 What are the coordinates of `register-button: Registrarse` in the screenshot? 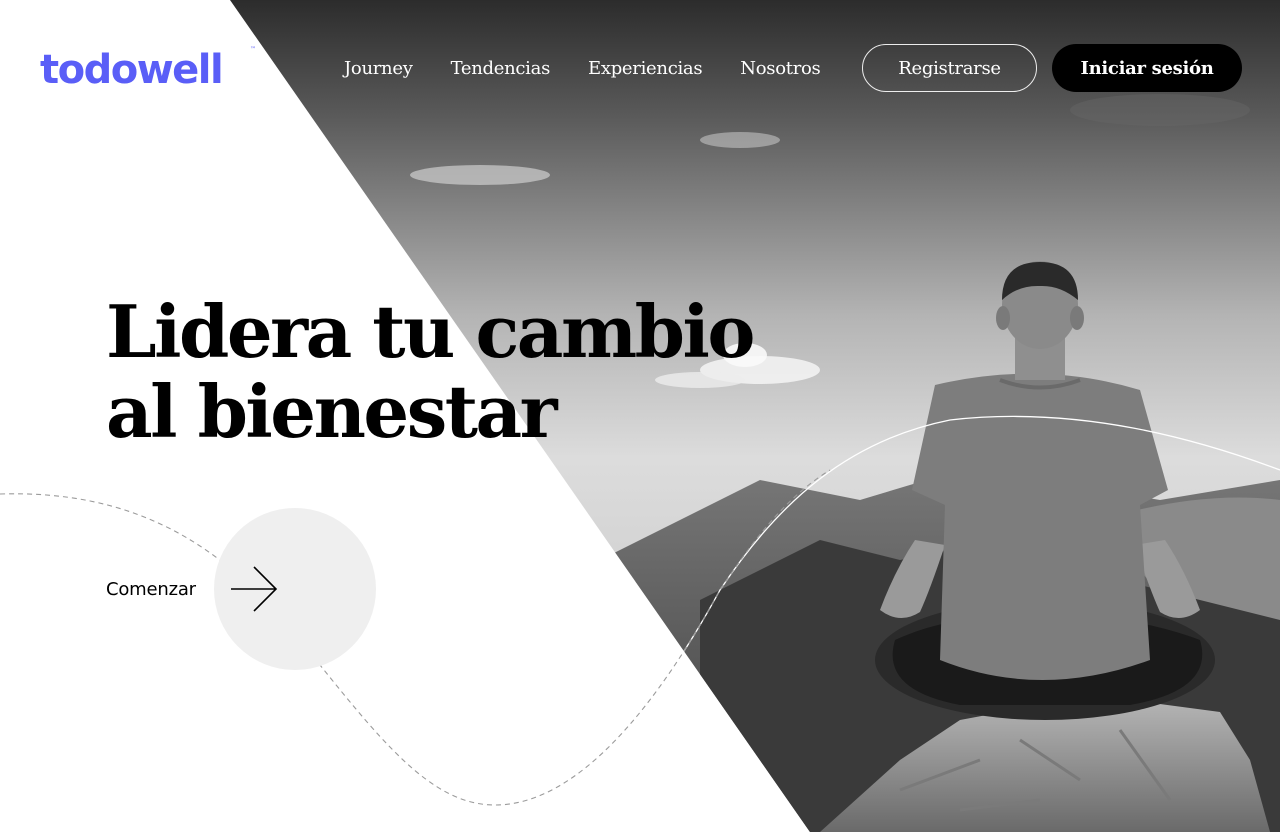 It's located at (949, 68).